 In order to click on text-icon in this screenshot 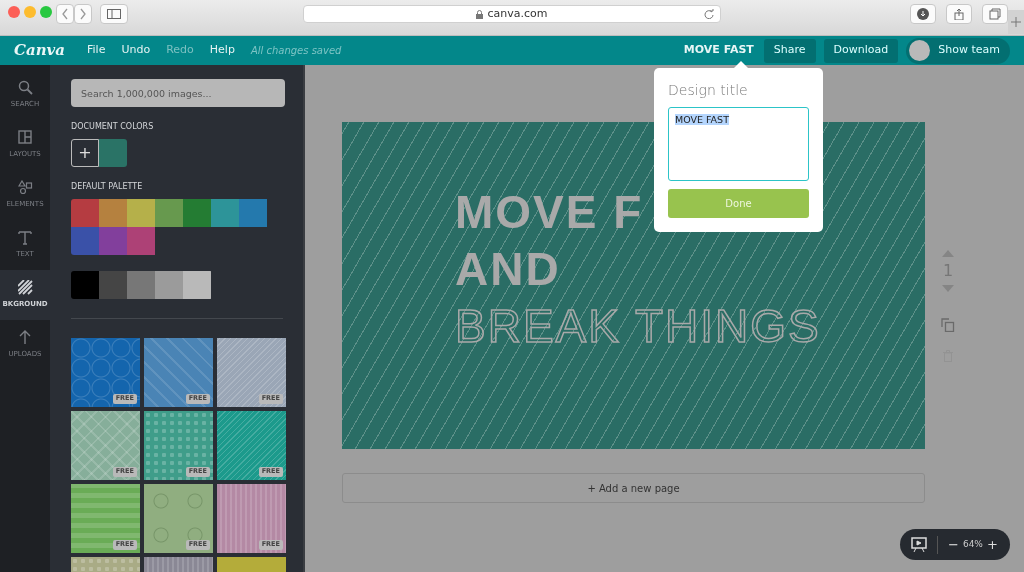, I will do `click(25, 238)`.